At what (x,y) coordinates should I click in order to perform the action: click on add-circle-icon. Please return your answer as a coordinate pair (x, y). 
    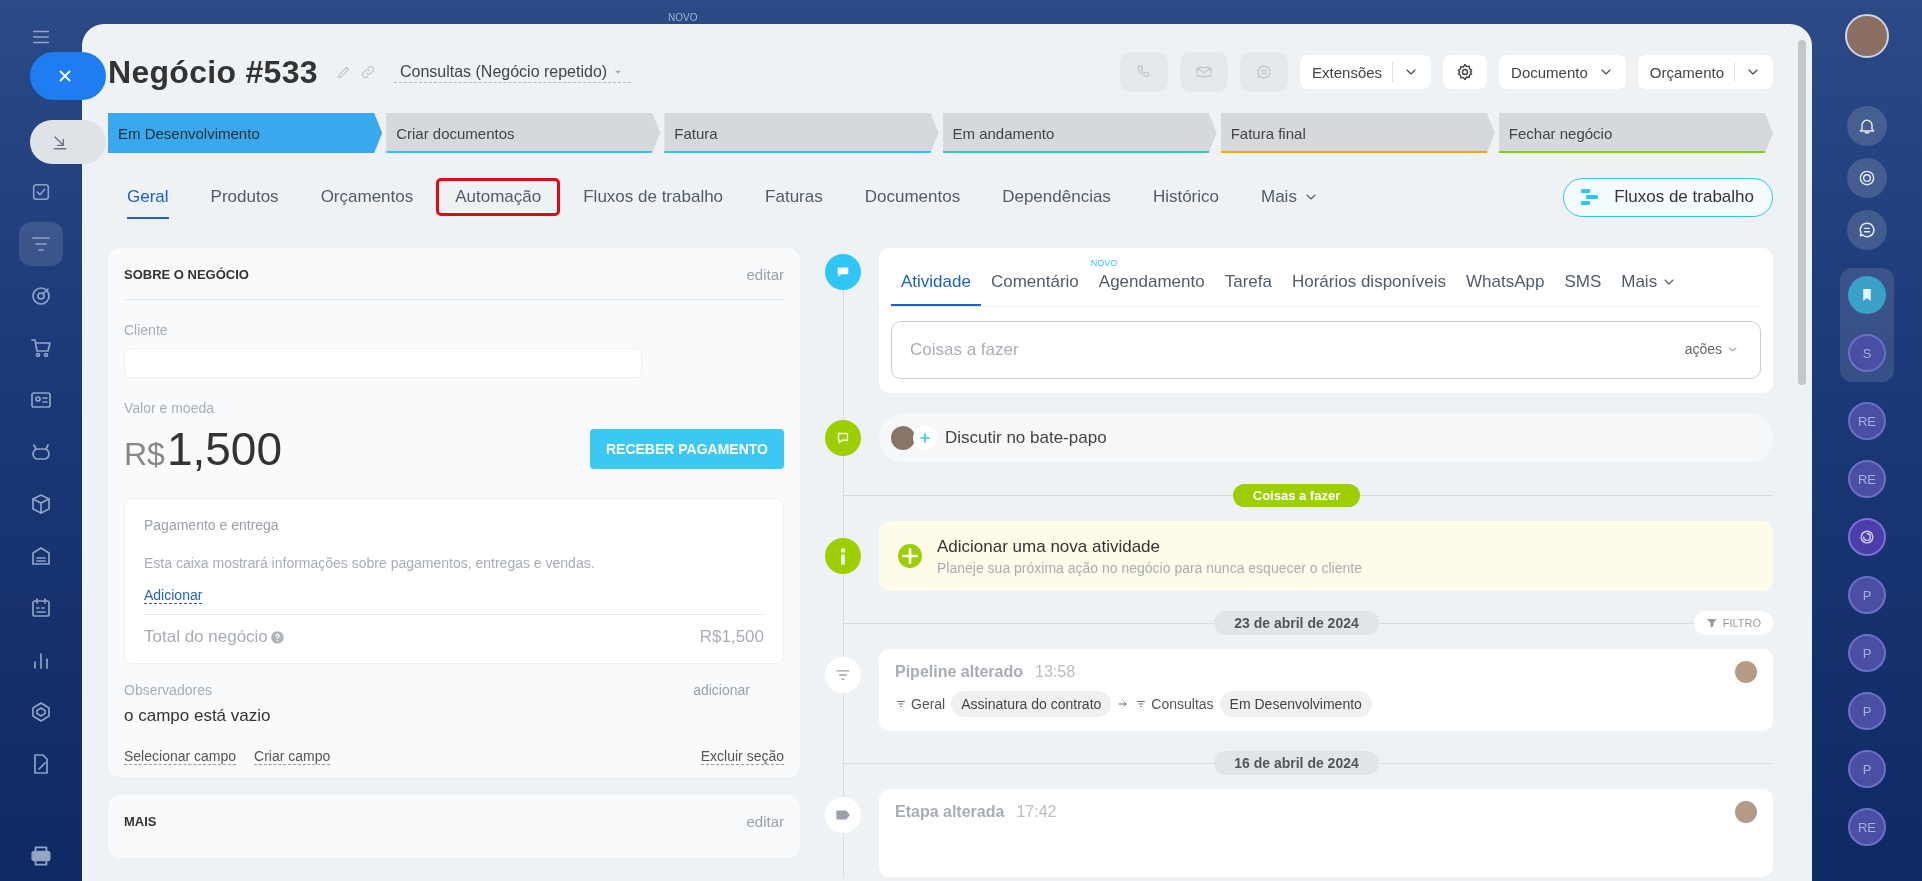
    Looking at the image, I should click on (910, 556).